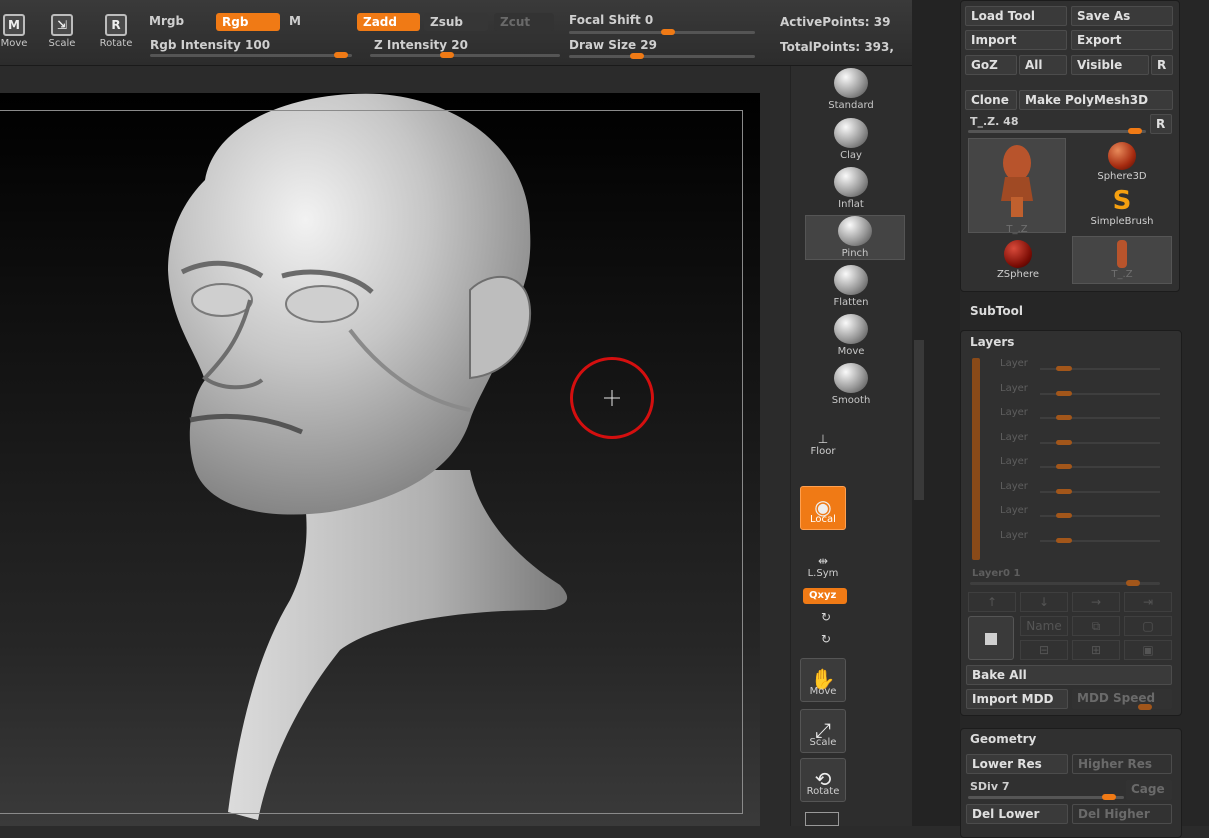 The width and height of the screenshot is (1209, 838). I want to click on layers-scrollbar, so click(976, 459).